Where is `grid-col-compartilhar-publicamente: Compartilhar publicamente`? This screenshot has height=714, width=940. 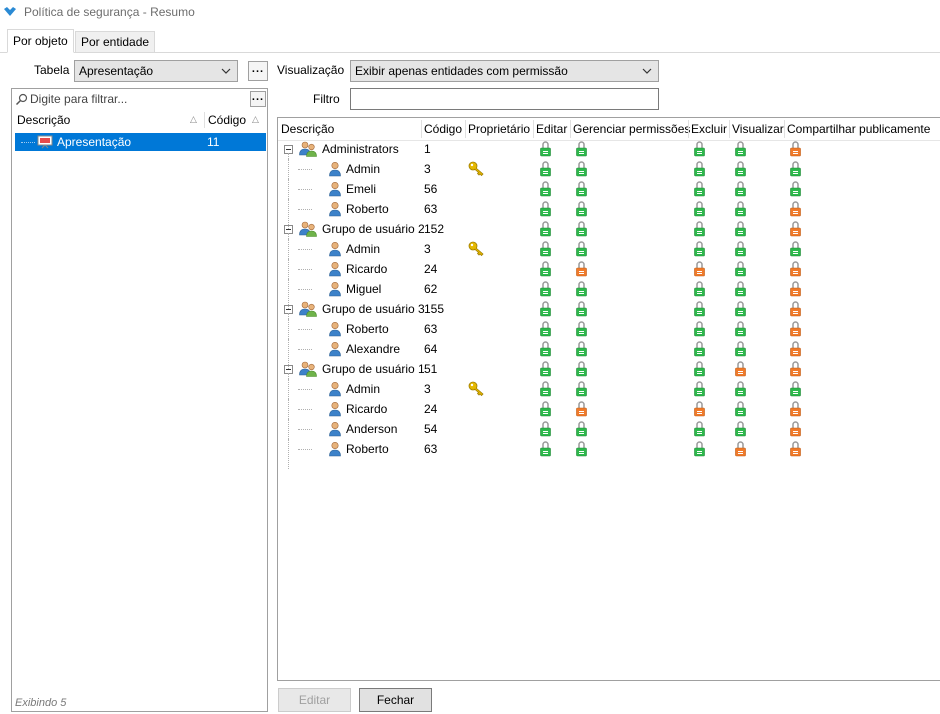
grid-col-compartilhar-publicamente: Compartilhar publicamente is located at coordinates (858, 129).